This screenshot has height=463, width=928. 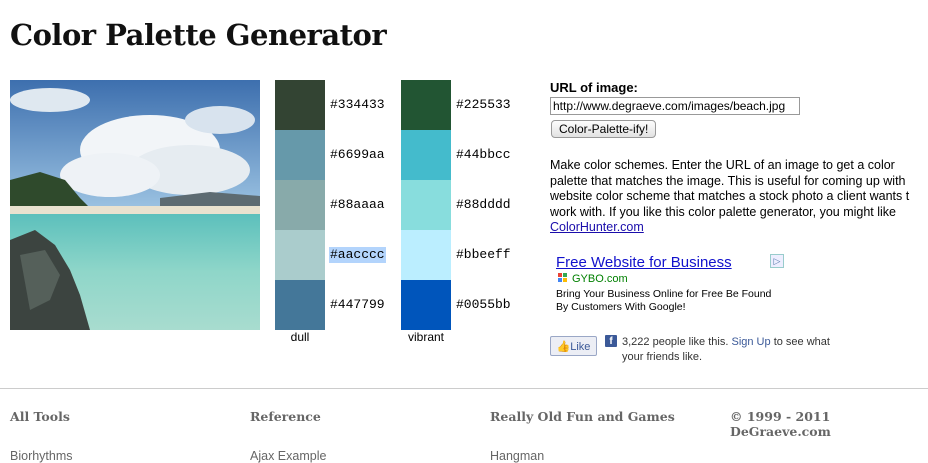 What do you see at coordinates (780, 424) in the screenshot?
I see `footer-copyright: © 1999 - 2011 DeGraeve.com` at bounding box center [780, 424].